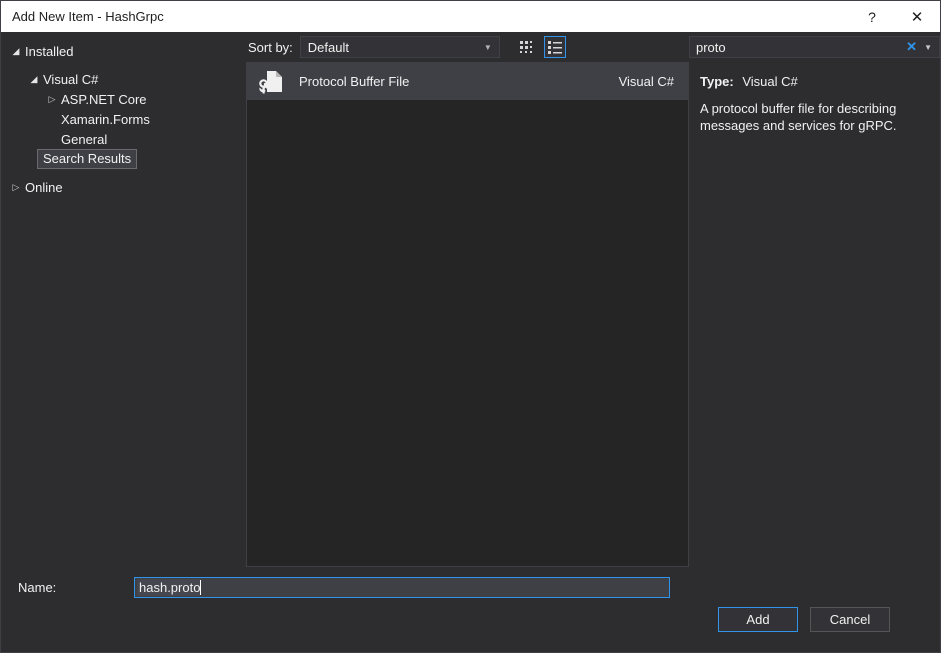 Image resolution: width=941 pixels, height=653 pixels. Describe the element at coordinates (758, 619) in the screenshot. I see `add-button: Add` at that location.